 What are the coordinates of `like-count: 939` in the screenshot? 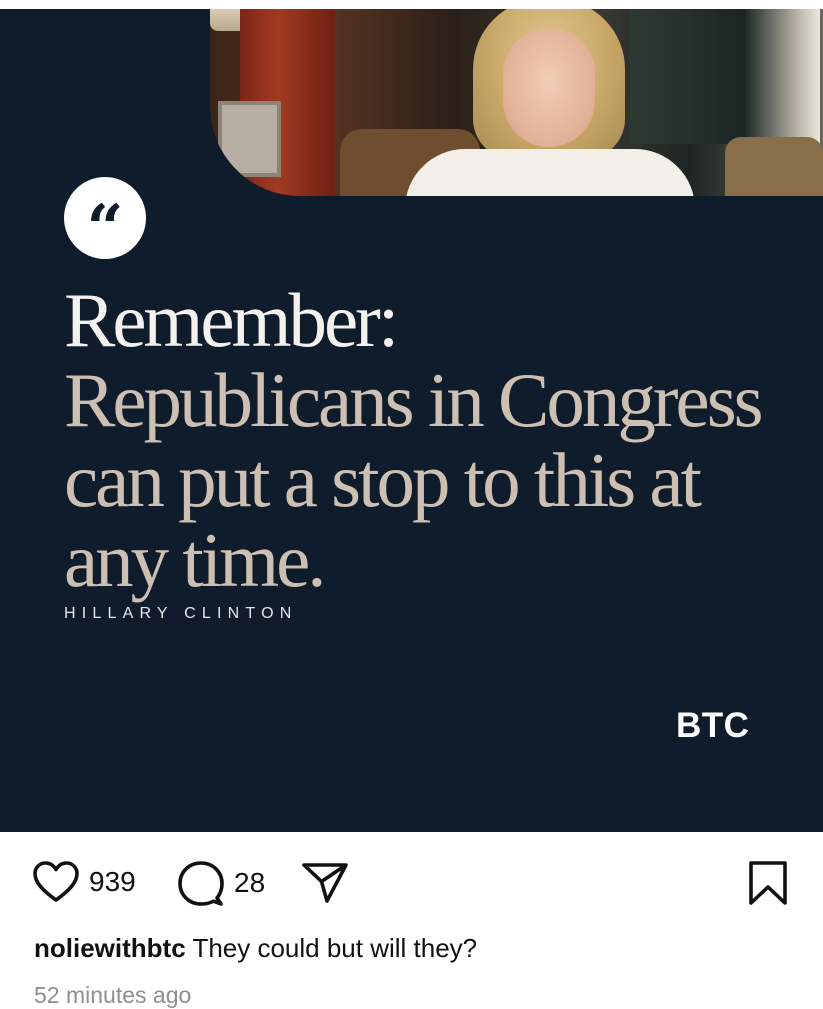 It's located at (112, 882).